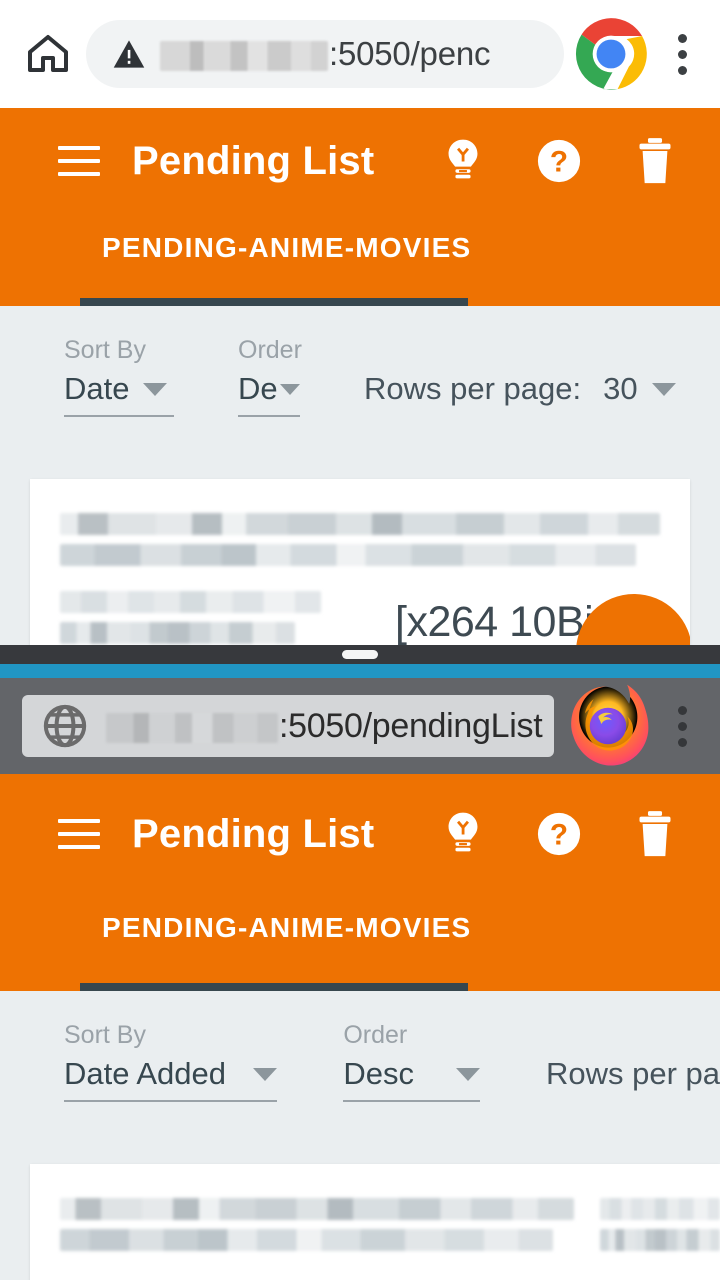  What do you see at coordinates (375, 1222) in the screenshot?
I see `list-item-card-firefox: [720p]` at bounding box center [375, 1222].